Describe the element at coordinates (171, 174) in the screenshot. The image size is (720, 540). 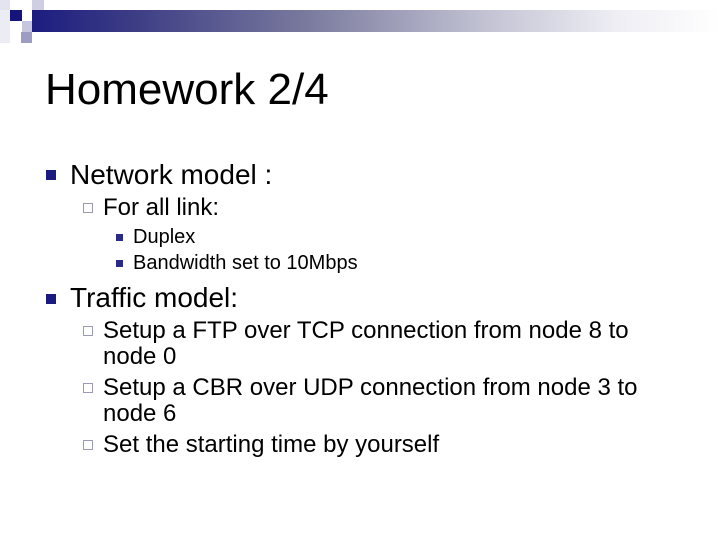
I see `section-heading: Network model :` at that location.